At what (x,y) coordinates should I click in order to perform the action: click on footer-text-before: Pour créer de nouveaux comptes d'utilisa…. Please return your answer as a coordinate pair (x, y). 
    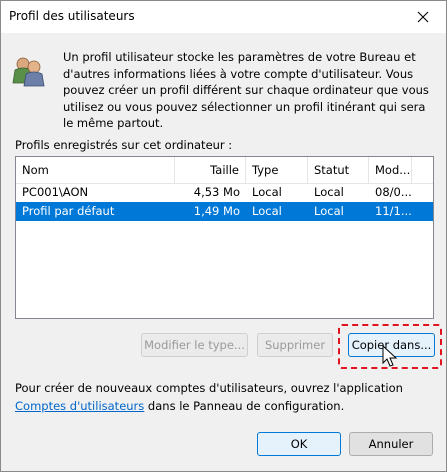
    Looking at the image, I should click on (209, 388).